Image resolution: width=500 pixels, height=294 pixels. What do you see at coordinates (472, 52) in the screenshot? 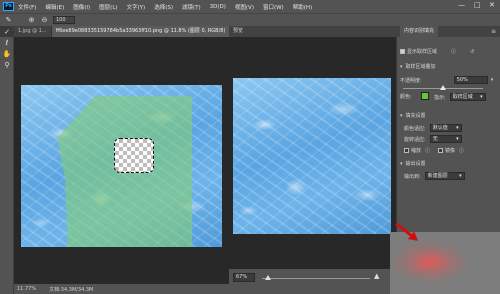
I see `reset-icon: ↺` at bounding box center [472, 52].